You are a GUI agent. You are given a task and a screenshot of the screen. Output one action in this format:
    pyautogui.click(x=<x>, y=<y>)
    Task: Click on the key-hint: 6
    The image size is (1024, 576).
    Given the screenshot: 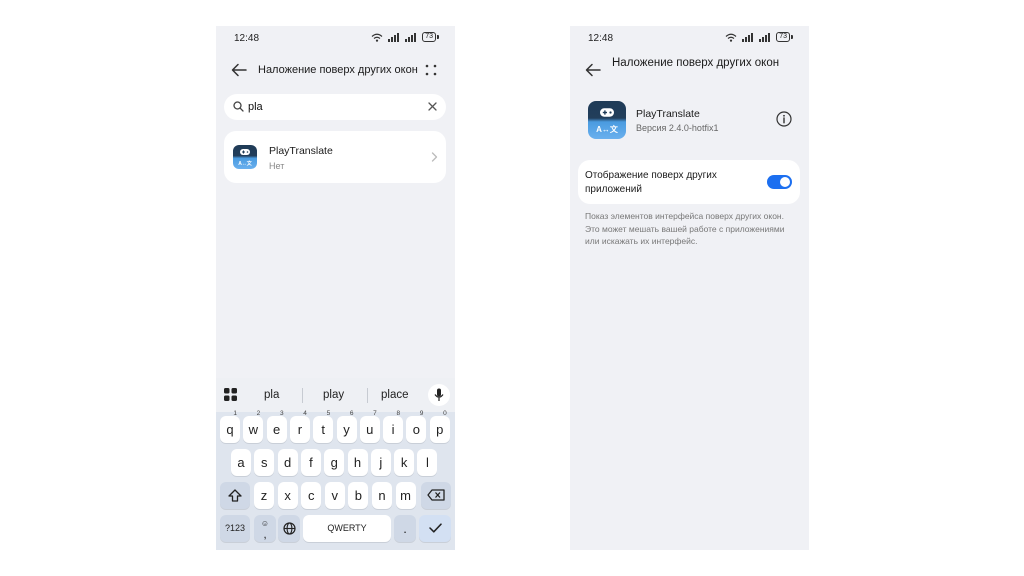 What is the action you would take?
    pyautogui.click(x=351, y=413)
    